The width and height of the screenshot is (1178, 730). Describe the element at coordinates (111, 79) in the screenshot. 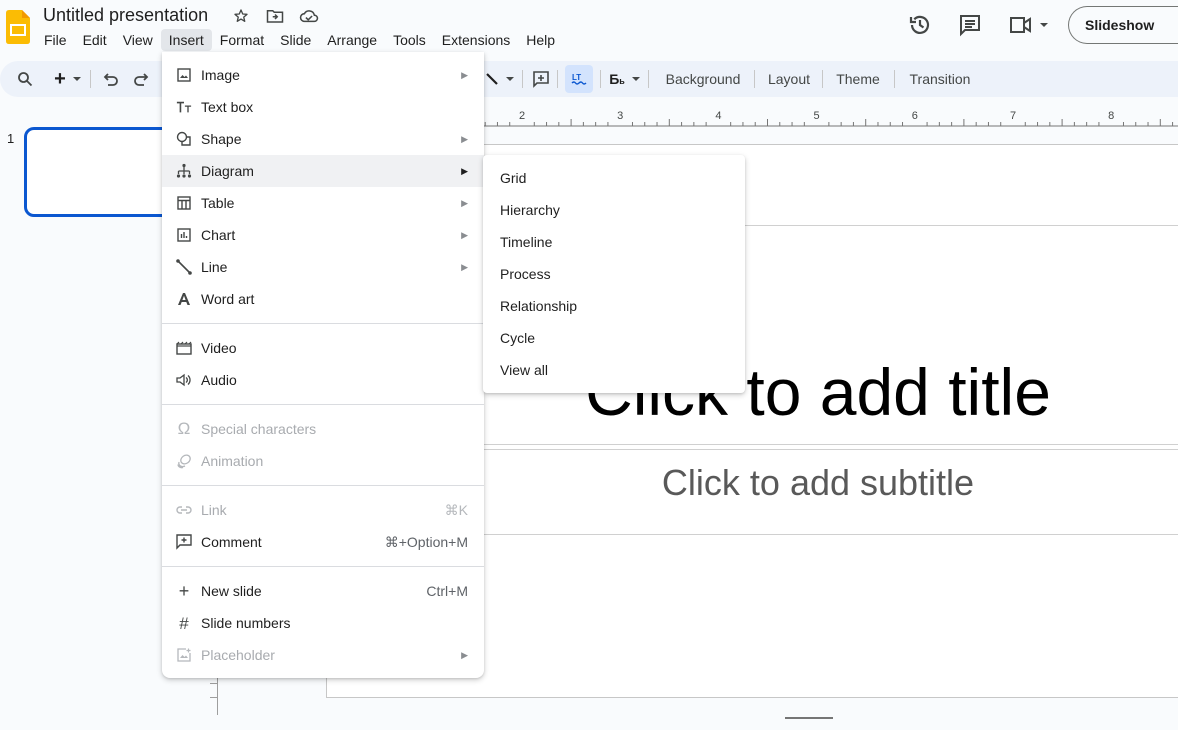

I see `undo-icon` at that location.